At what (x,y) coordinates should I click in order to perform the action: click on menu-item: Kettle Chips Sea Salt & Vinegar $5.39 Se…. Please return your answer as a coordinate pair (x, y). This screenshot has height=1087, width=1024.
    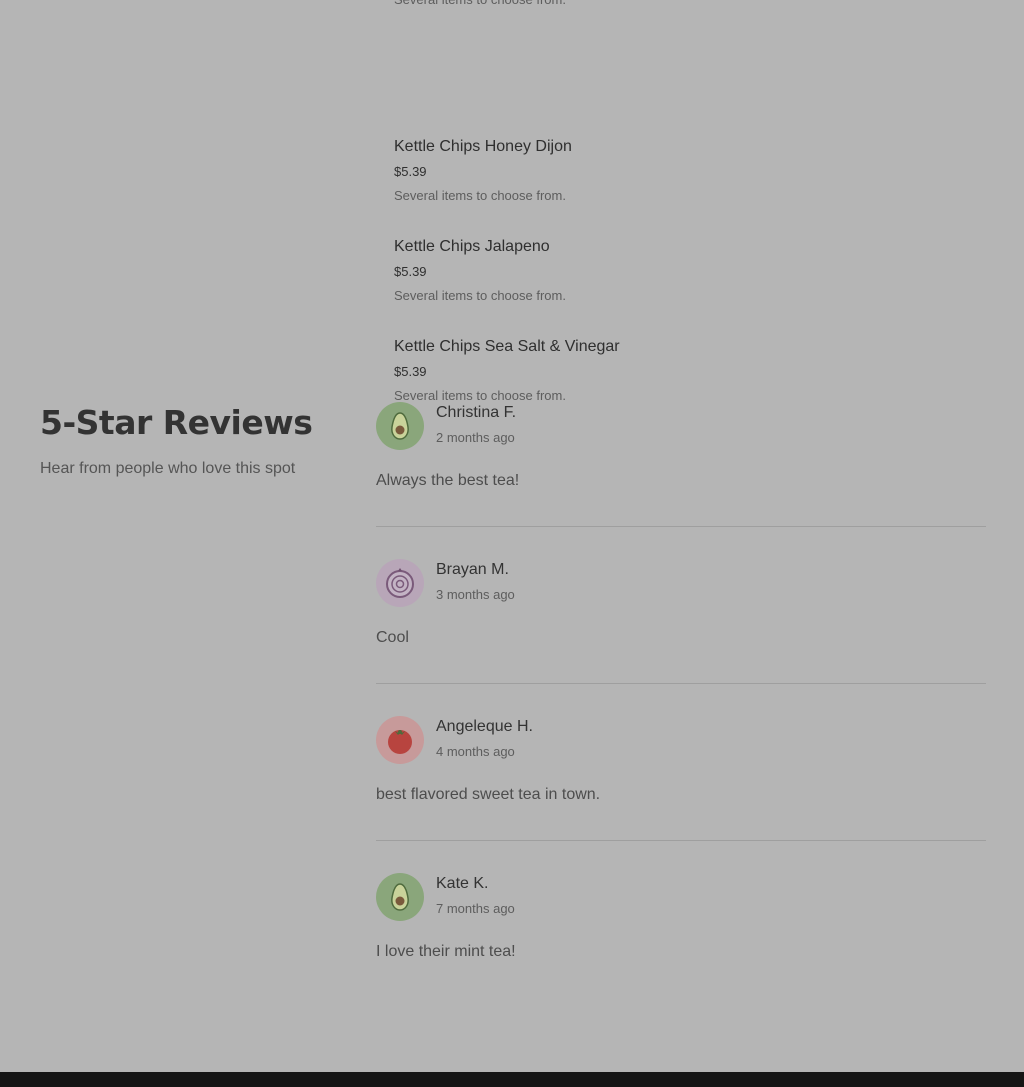
    Looking at the image, I should click on (694, 337).